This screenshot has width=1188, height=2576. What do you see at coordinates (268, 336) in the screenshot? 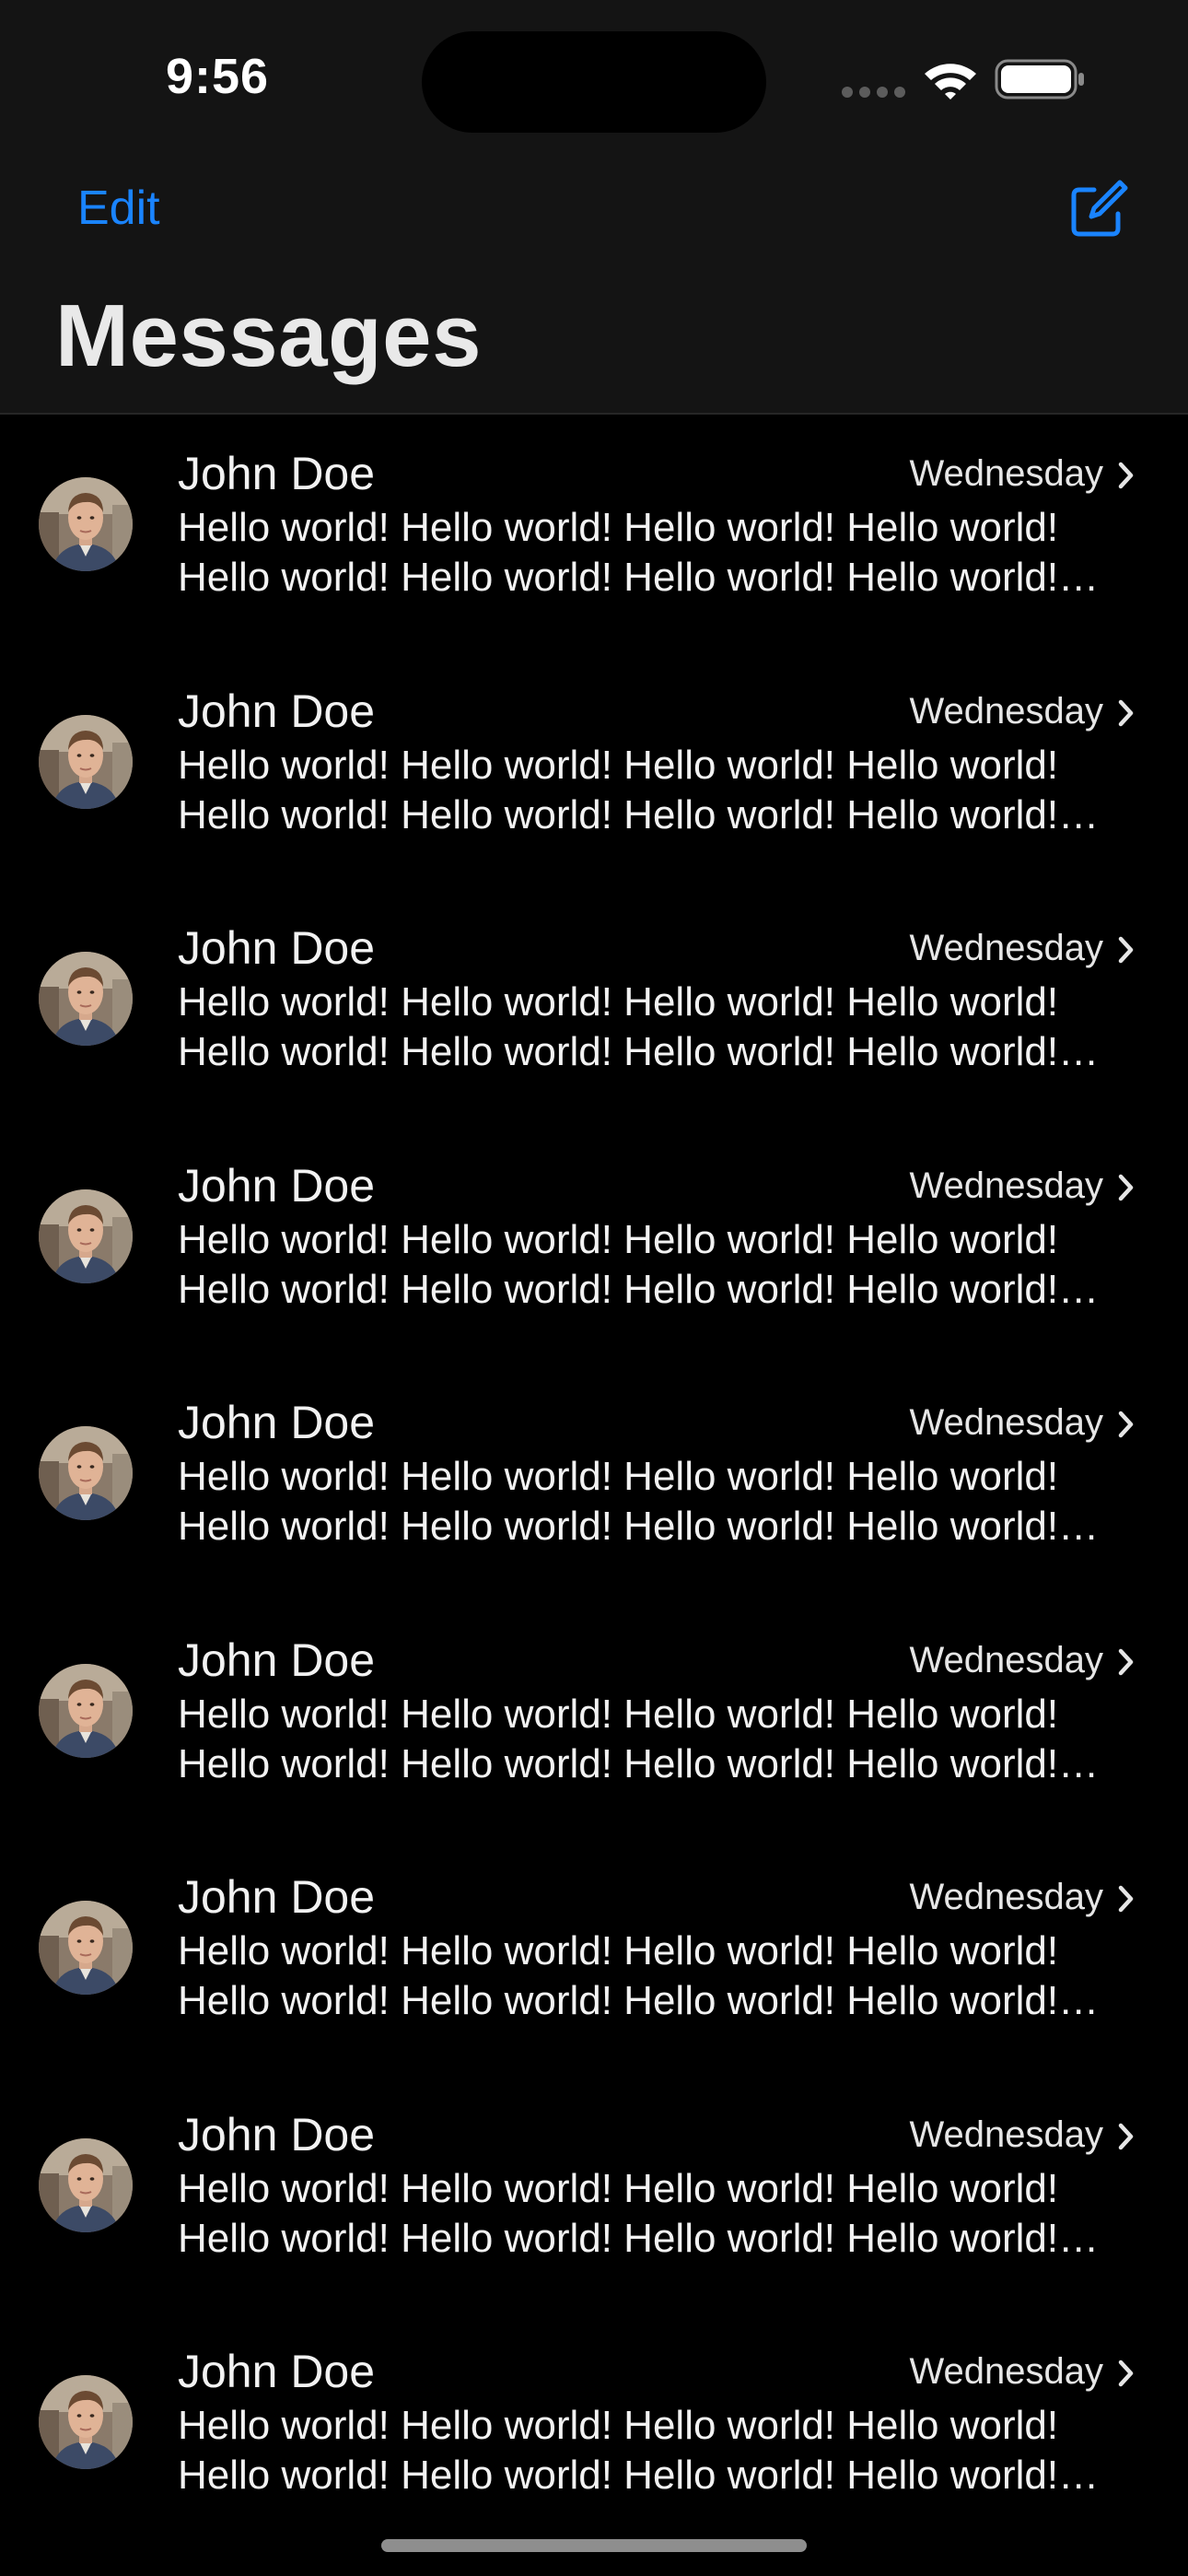
I see `page-title: Messages` at bounding box center [268, 336].